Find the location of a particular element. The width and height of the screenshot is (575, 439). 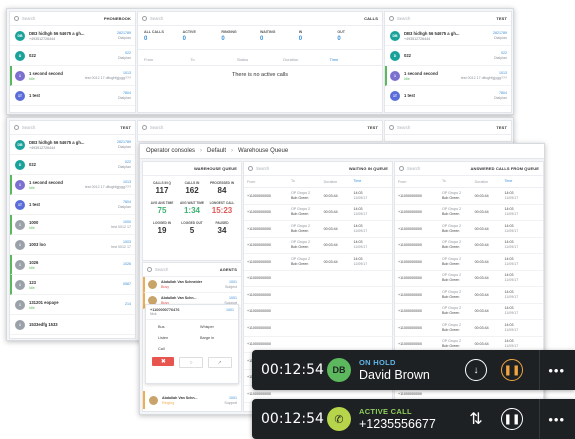

panel-title: PHONEBOOK is located at coordinates (117, 18).